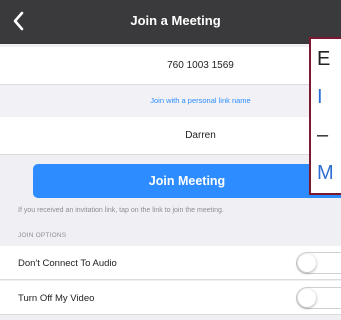 This screenshot has width=341, height=320. I want to click on join-meeting-button: Join Meeting, so click(187, 181).